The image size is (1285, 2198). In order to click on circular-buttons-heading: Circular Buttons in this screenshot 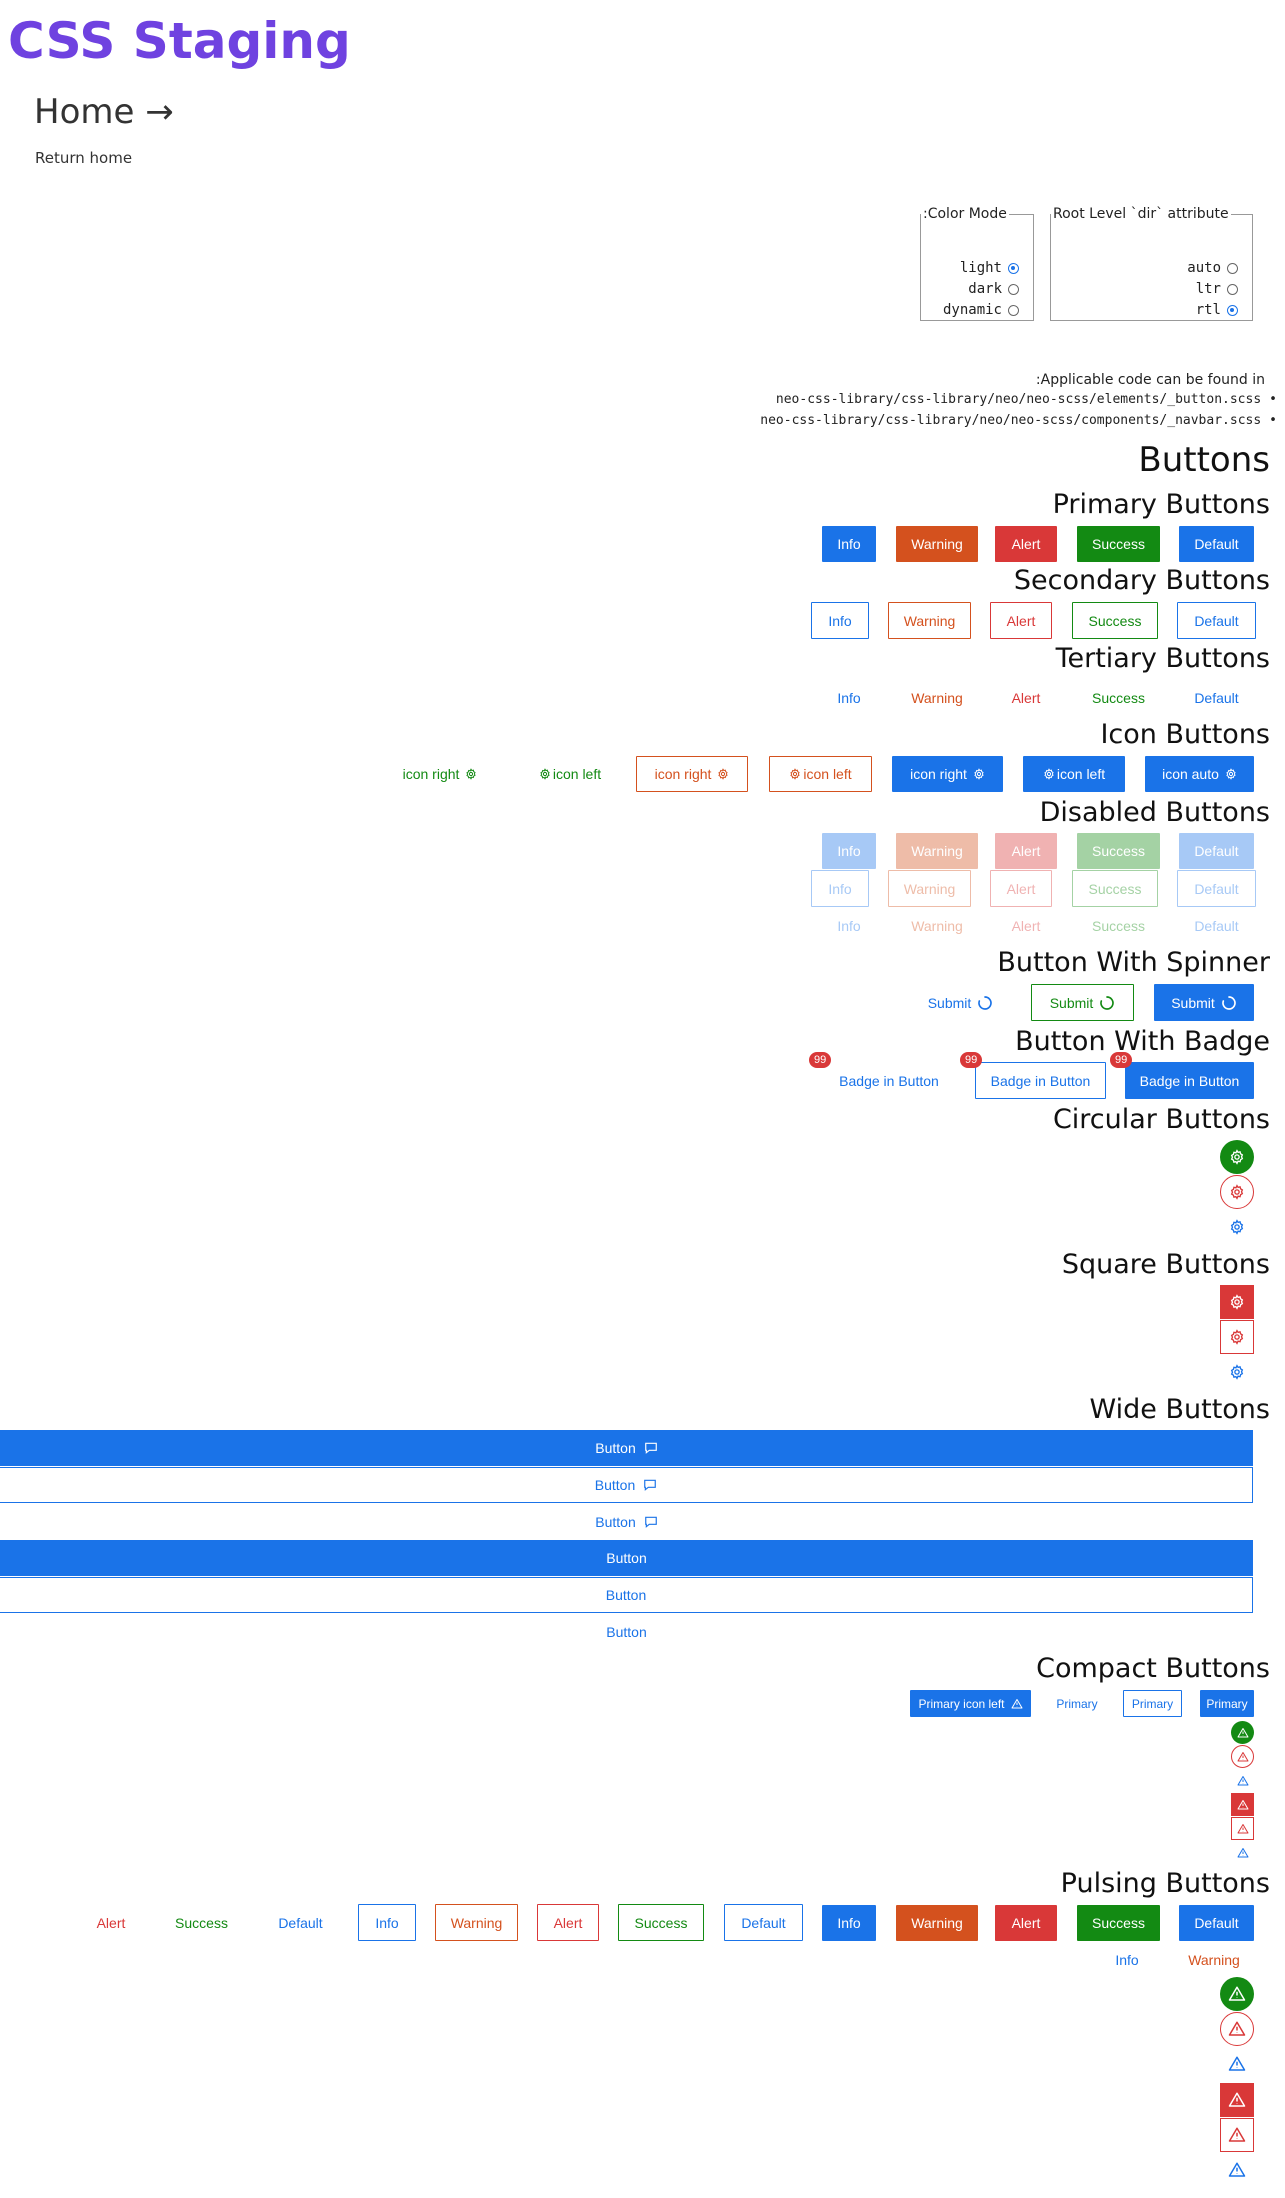, I will do `click(1161, 1119)`.